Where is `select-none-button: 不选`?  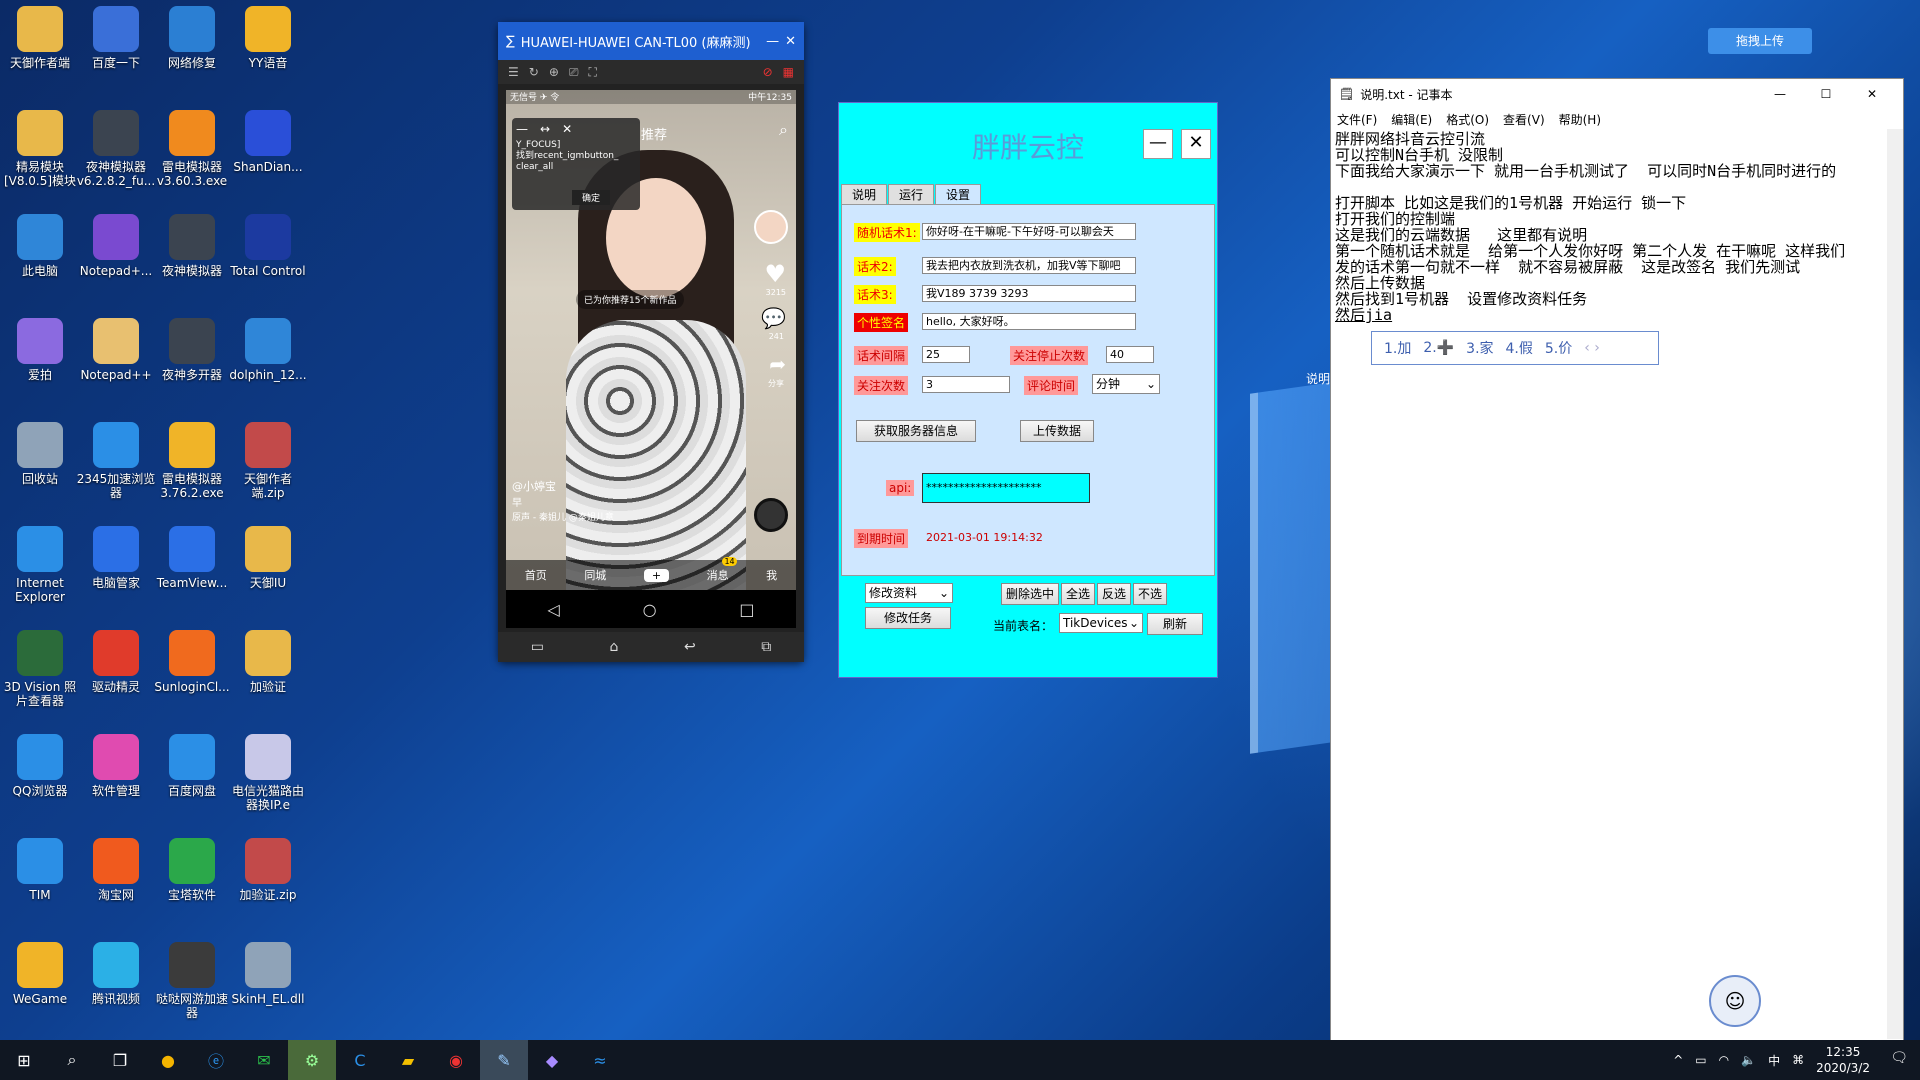 select-none-button: 不选 is located at coordinates (1150, 594).